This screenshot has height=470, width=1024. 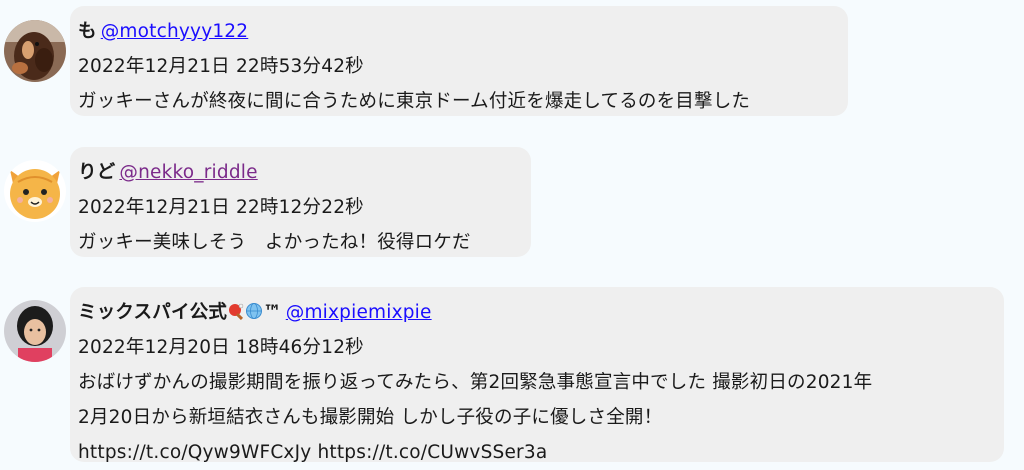 What do you see at coordinates (536, 312) in the screenshot?
I see `tweet-header: ミックスパイ公式 ™ @mixpiemixpie` at bounding box center [536, 312].